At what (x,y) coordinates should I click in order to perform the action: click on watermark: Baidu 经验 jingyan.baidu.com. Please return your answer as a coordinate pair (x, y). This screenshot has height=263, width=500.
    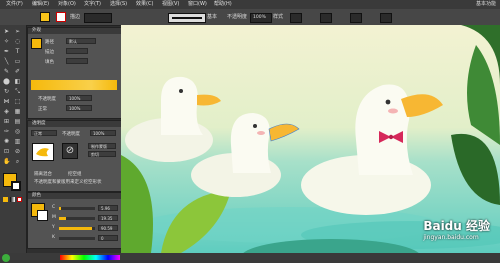
    Looking at the image, I should click on (456, 229).